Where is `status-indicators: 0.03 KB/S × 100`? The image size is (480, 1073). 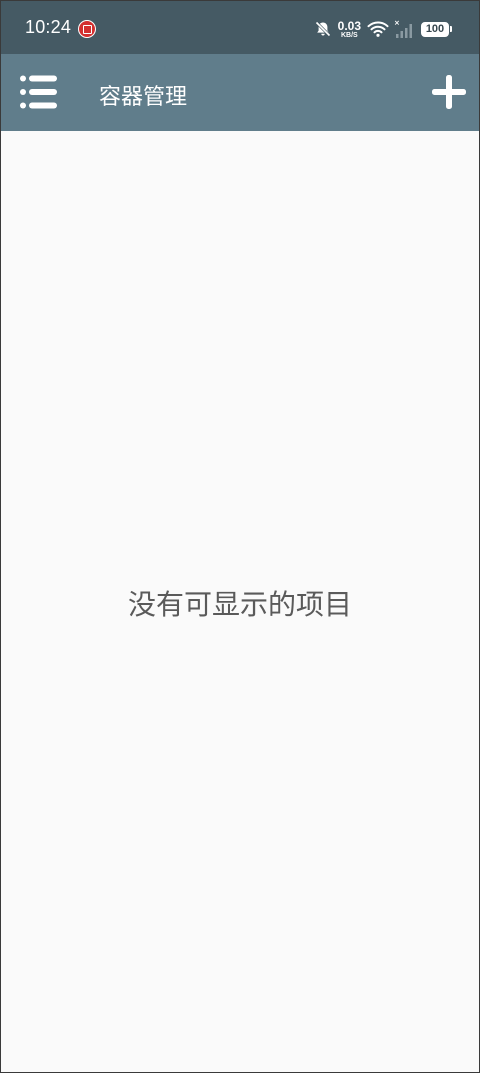
status-indicators: 0.03 KB/S × 100 is located at coordinates (383, 29).